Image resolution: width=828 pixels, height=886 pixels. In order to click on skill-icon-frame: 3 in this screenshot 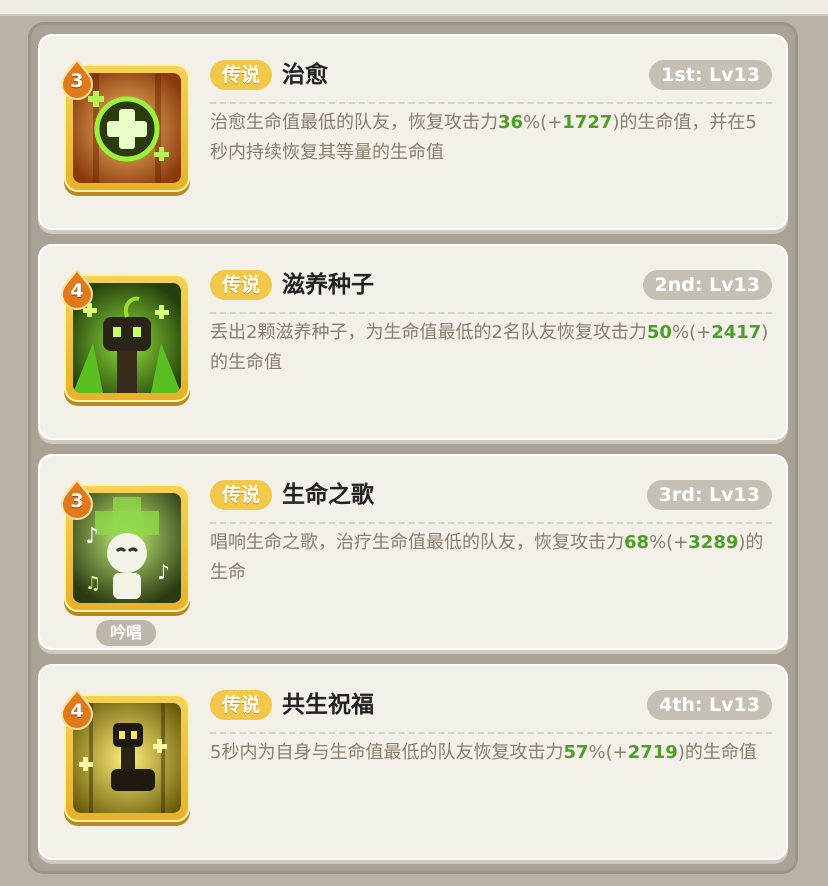, I will do `click(125, 126)`.